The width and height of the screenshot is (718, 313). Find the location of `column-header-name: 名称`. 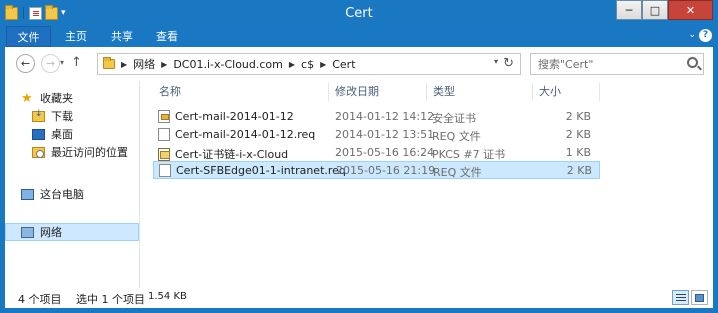

column-header-name: 名称 is located at coordinates (241, 92).